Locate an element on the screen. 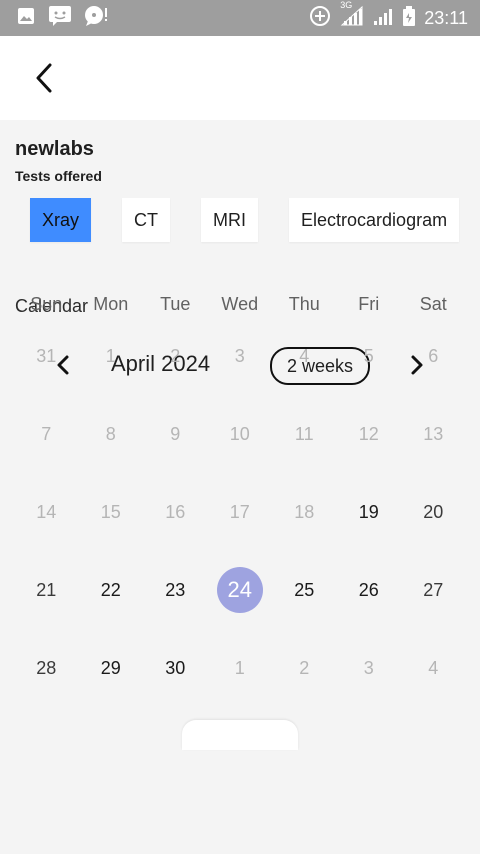 The width and height of the screenshot is (480, 854). day-number: 2 is located at coordinates (304, 667).